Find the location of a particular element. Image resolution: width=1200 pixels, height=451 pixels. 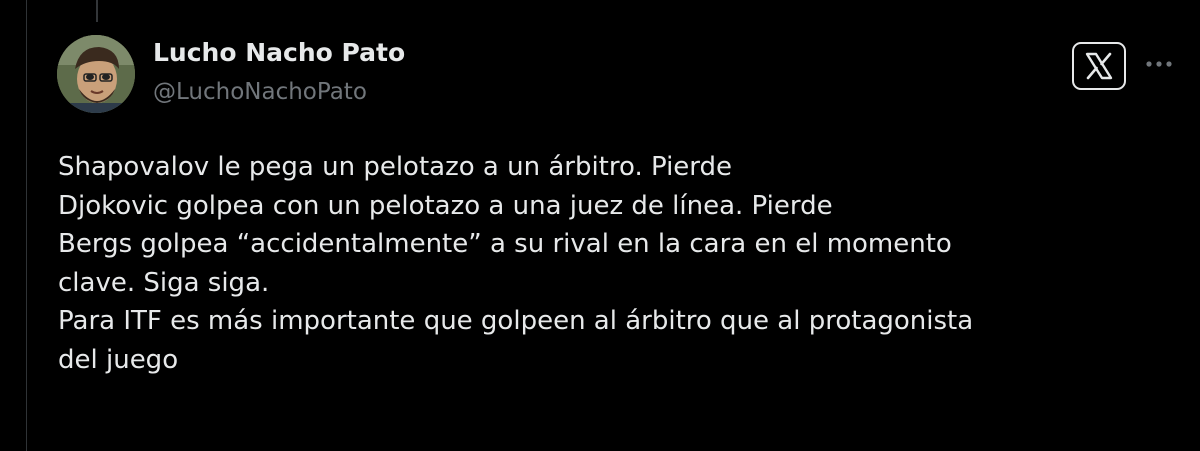

x-logo-icon is located at coordinates (1099, 66).